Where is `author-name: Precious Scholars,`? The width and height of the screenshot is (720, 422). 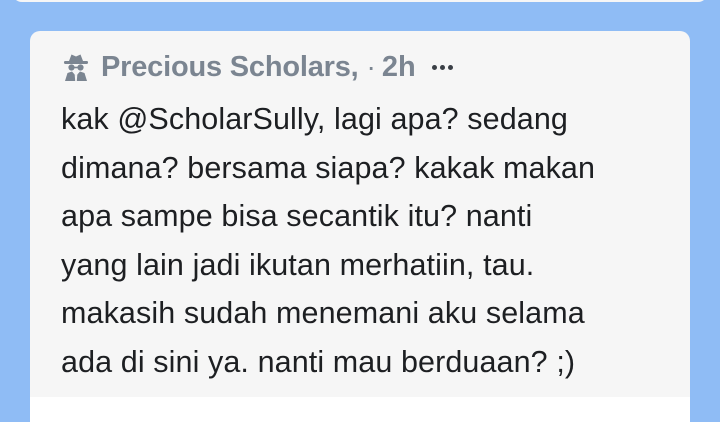 author-name: Precious Scholars, is located at coordinates (230, 67).